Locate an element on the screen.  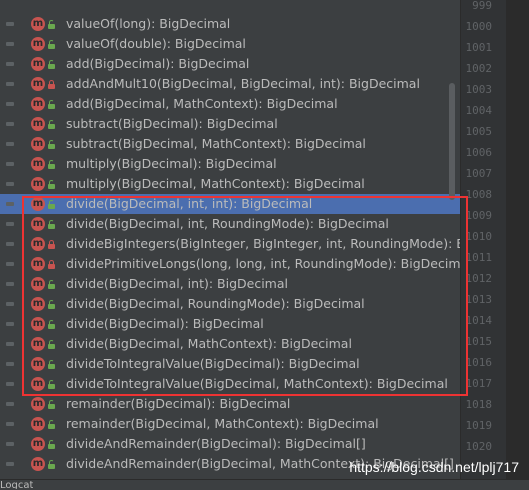
member-signature: add(BigDecimal): BigDecimal is located at coordinates (158, 63).